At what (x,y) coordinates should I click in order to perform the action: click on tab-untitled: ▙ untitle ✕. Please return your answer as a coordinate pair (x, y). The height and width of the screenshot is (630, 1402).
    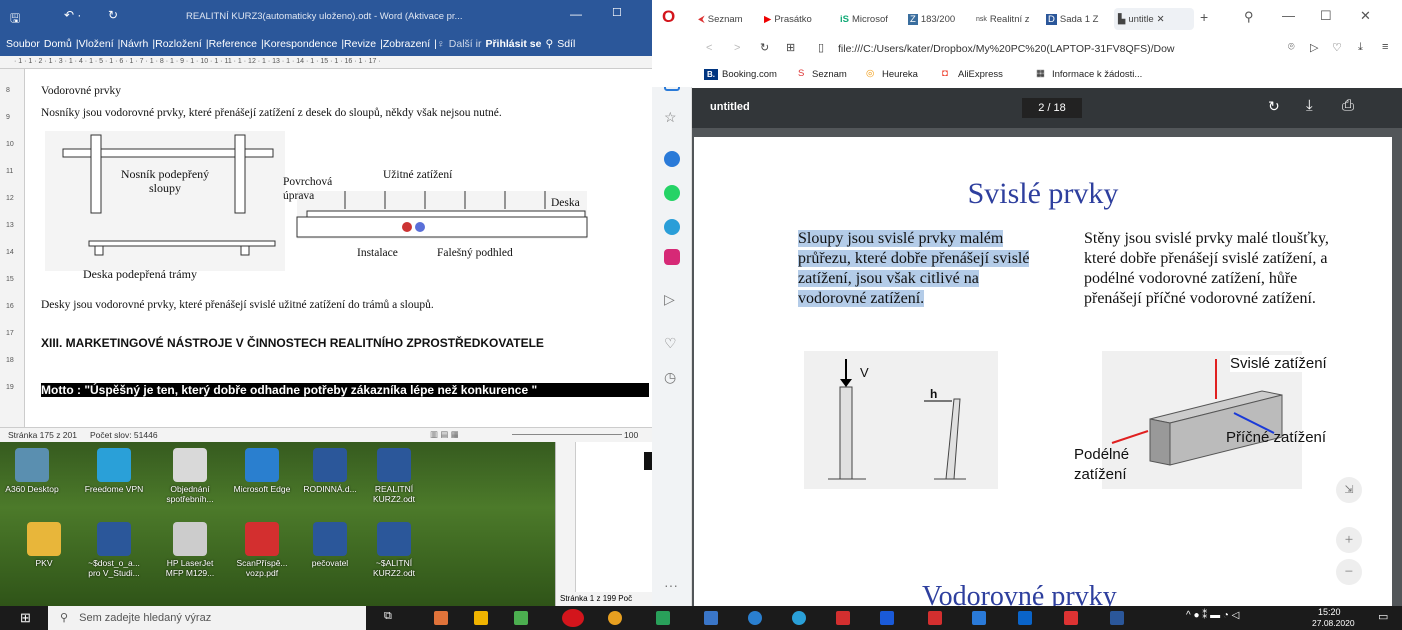
    Looking at the image, I should click on (1154, 19).